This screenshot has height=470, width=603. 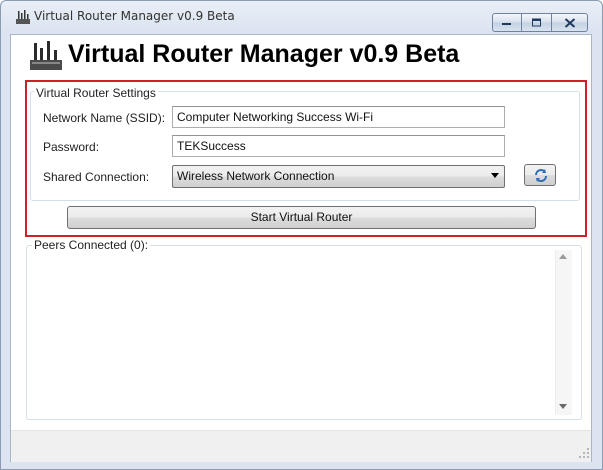 I want to click on close-button, so click(x=570, y=22).